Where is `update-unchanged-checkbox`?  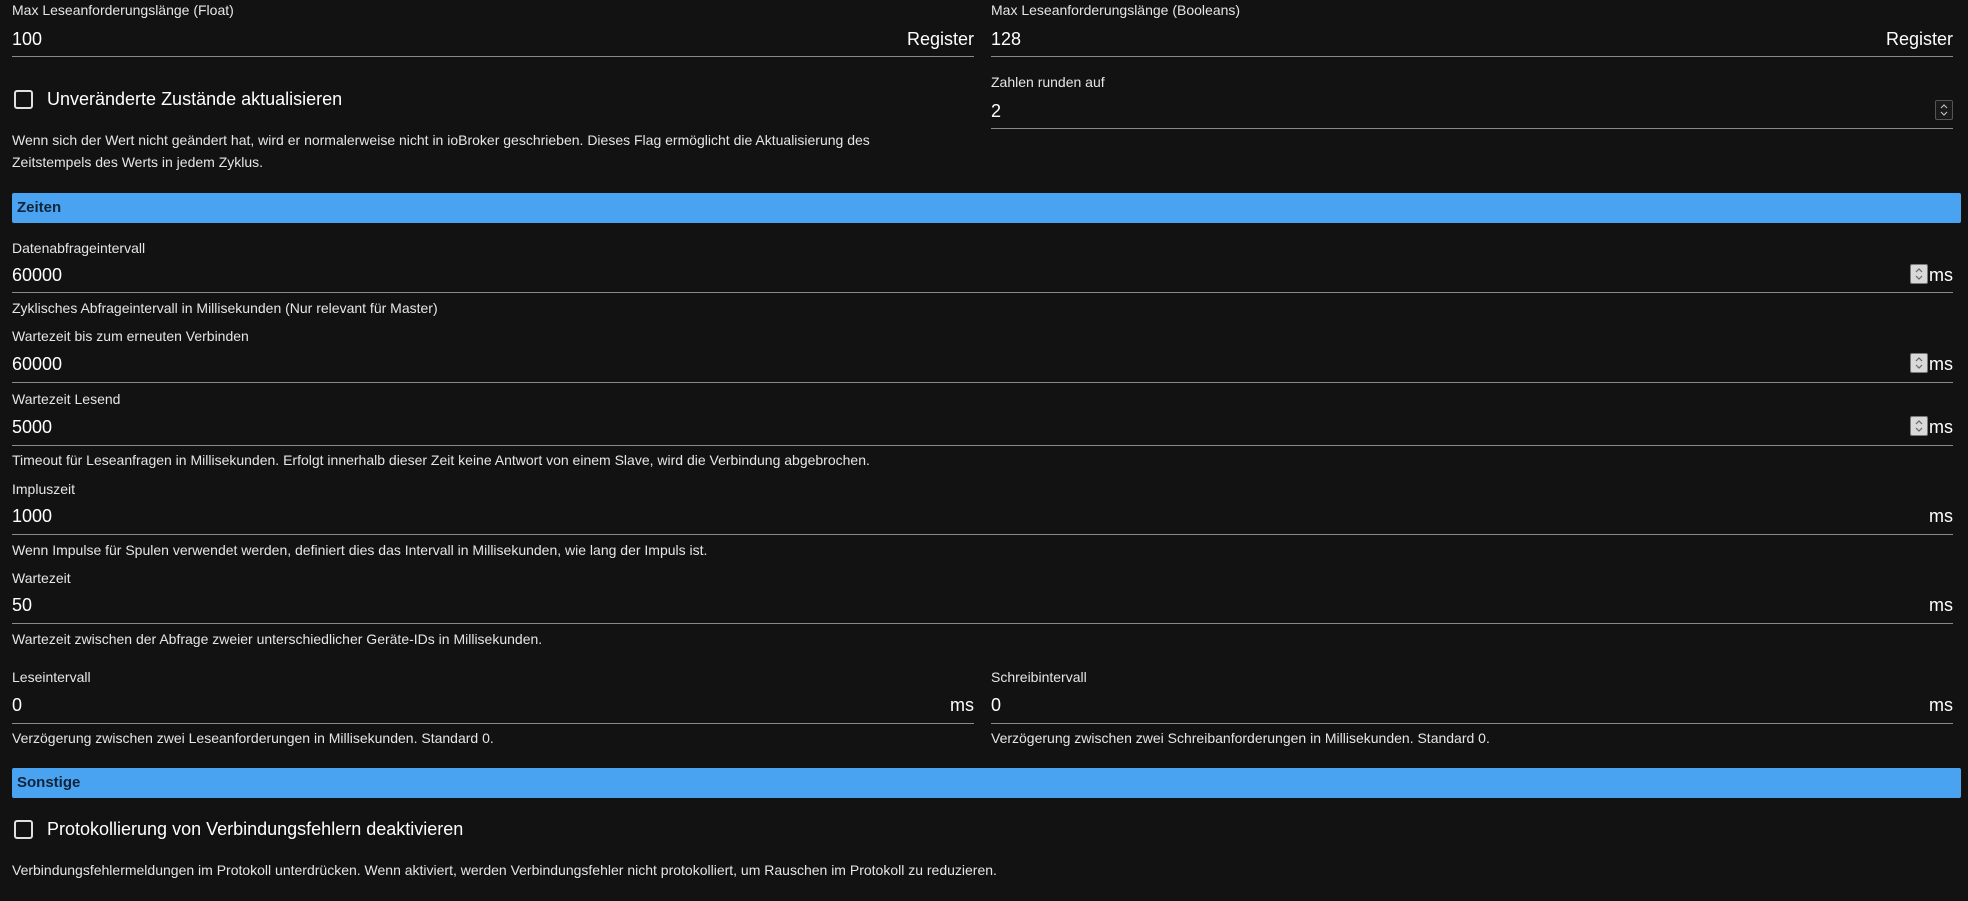
update-unchanged-checkbox is located at coordinates (23, 99).